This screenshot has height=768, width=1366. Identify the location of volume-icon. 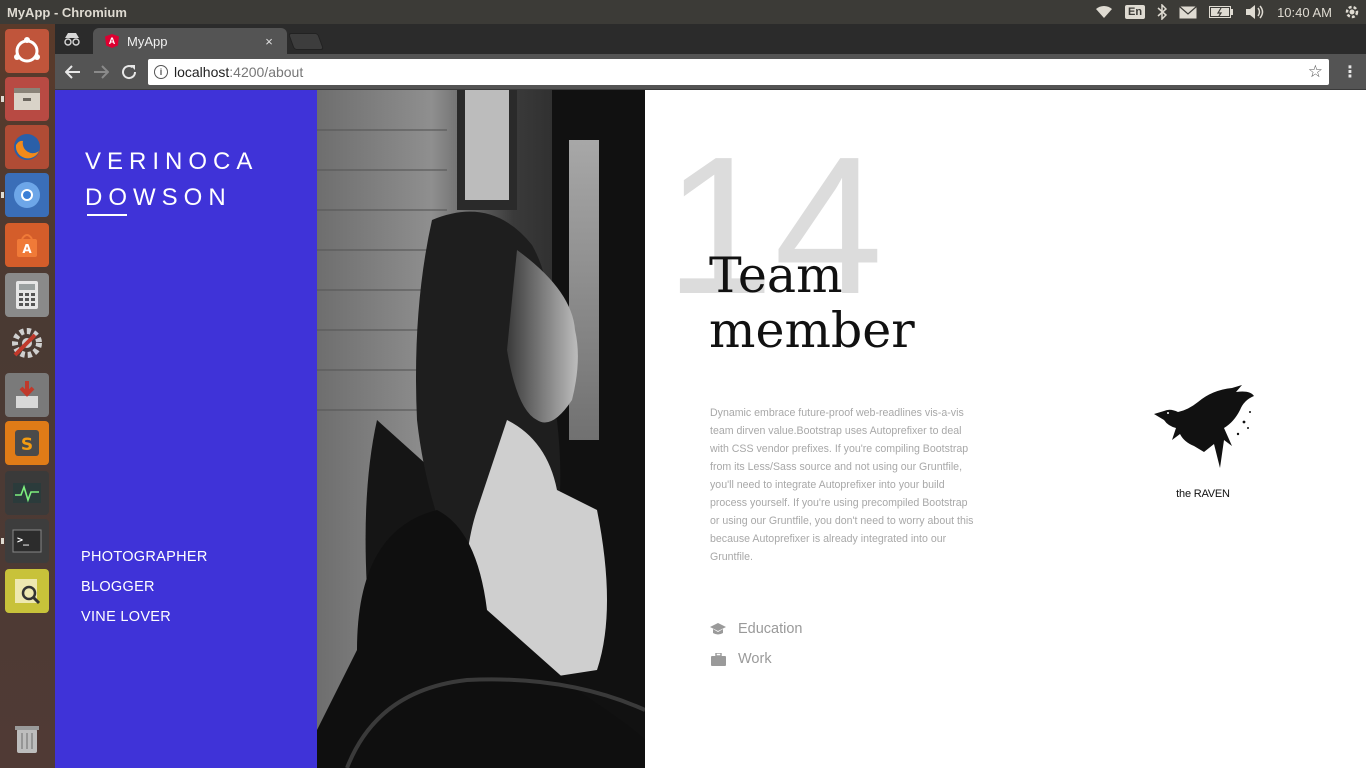
(1255, 12).